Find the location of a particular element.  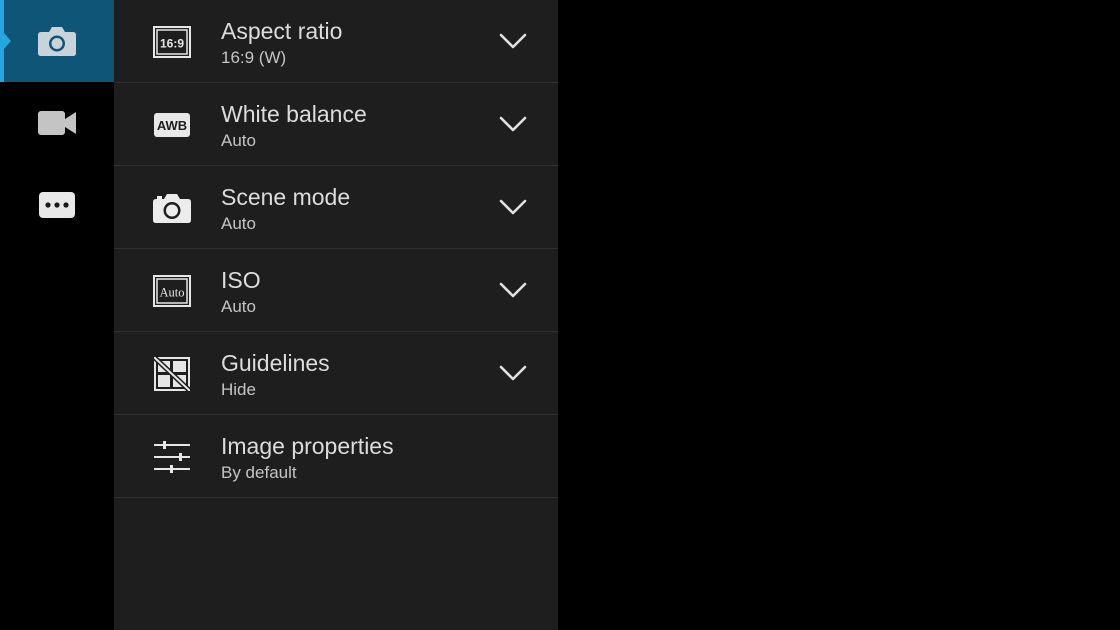

svg-text: 16:9 is located at coordinates (172, 44).